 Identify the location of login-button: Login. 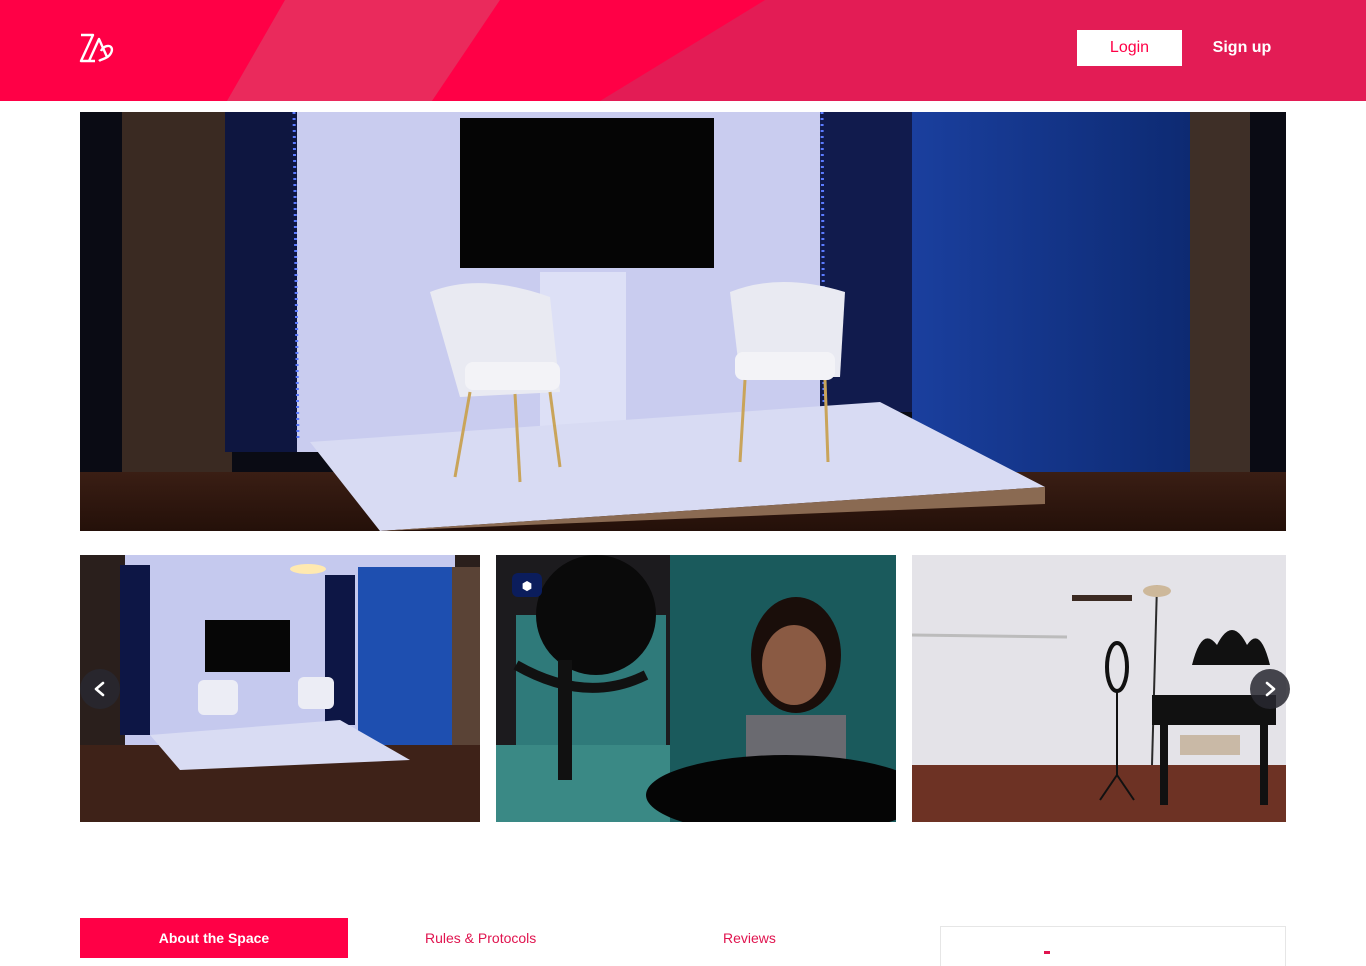
(1129, 48).